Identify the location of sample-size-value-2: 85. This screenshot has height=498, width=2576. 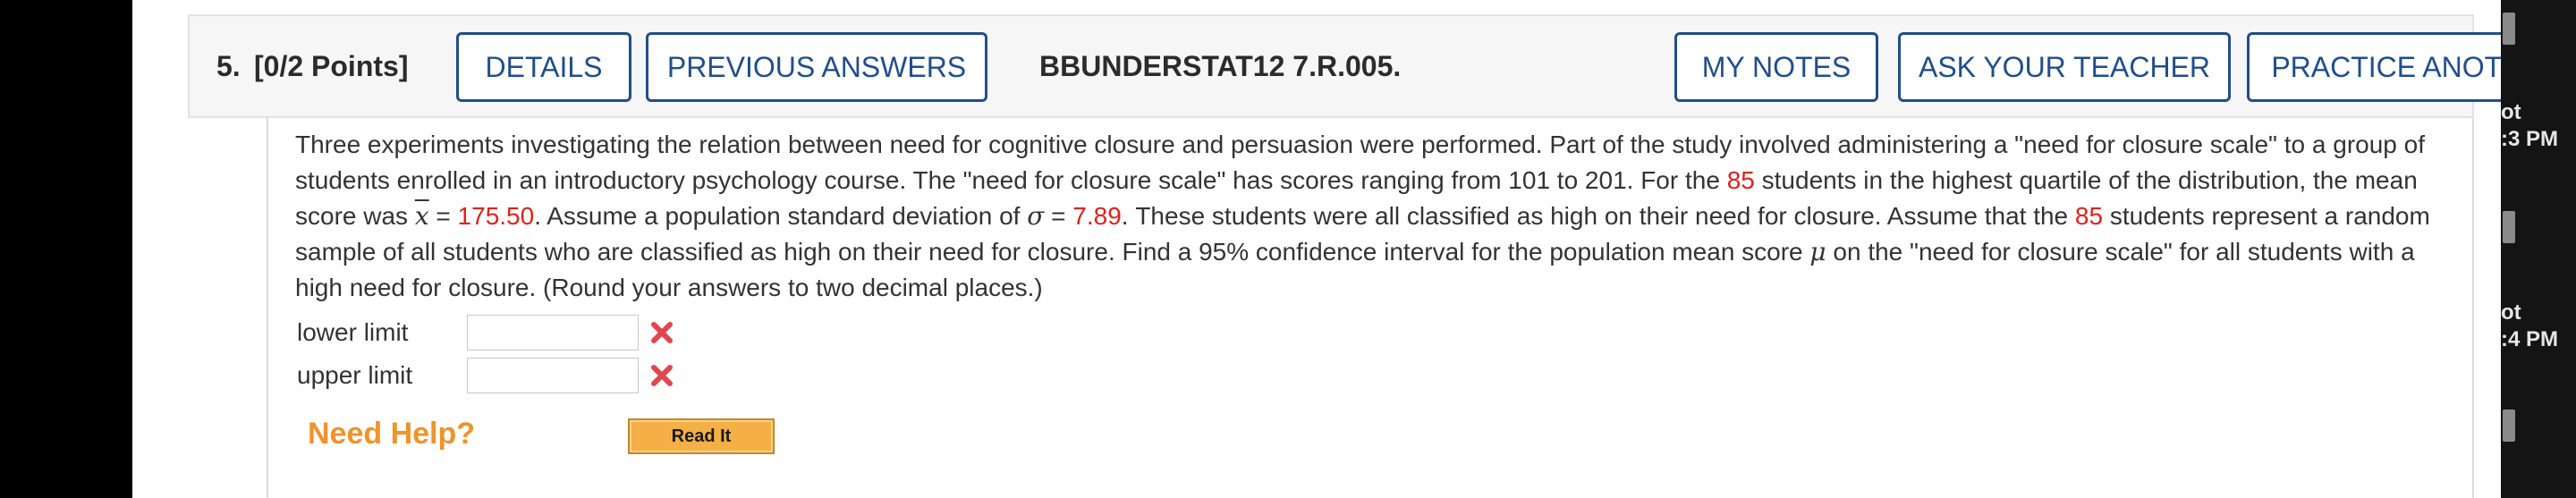
(2089, 216).